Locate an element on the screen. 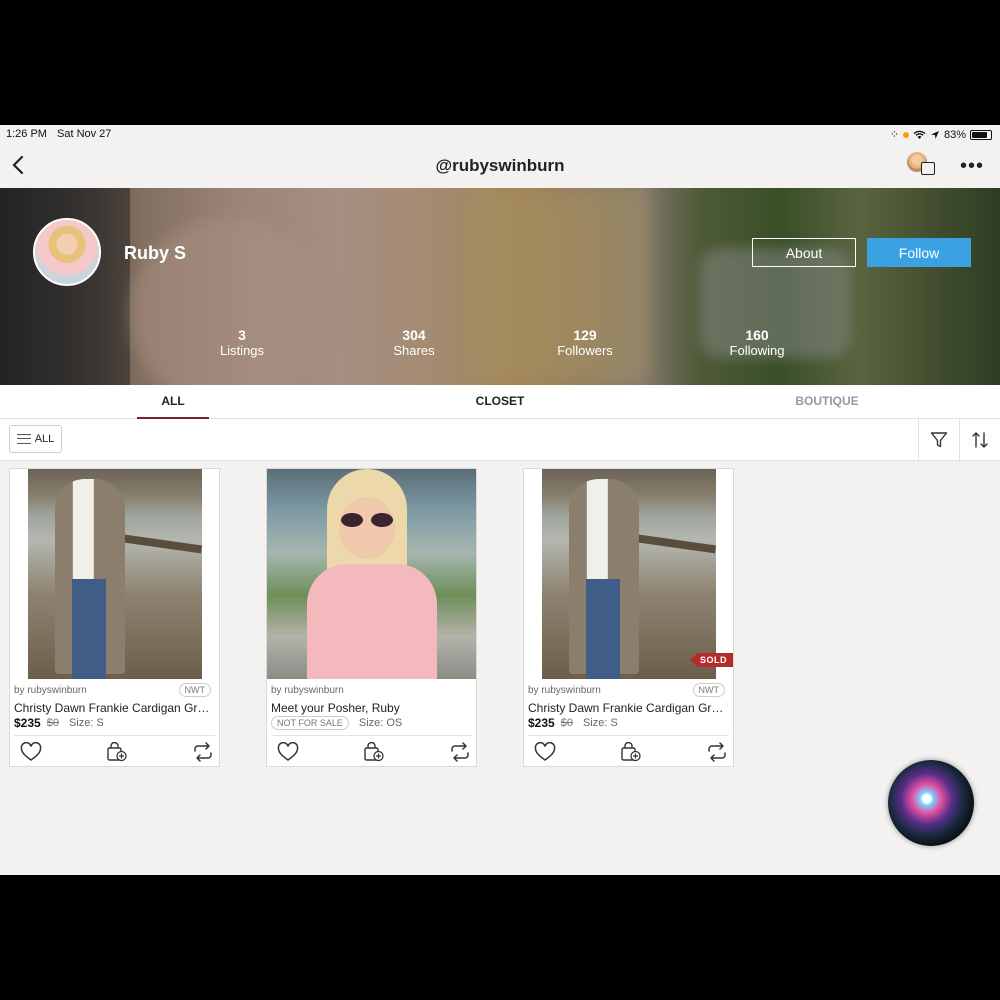  status-time: 1:26 PM is located at coordinates (26, 134).